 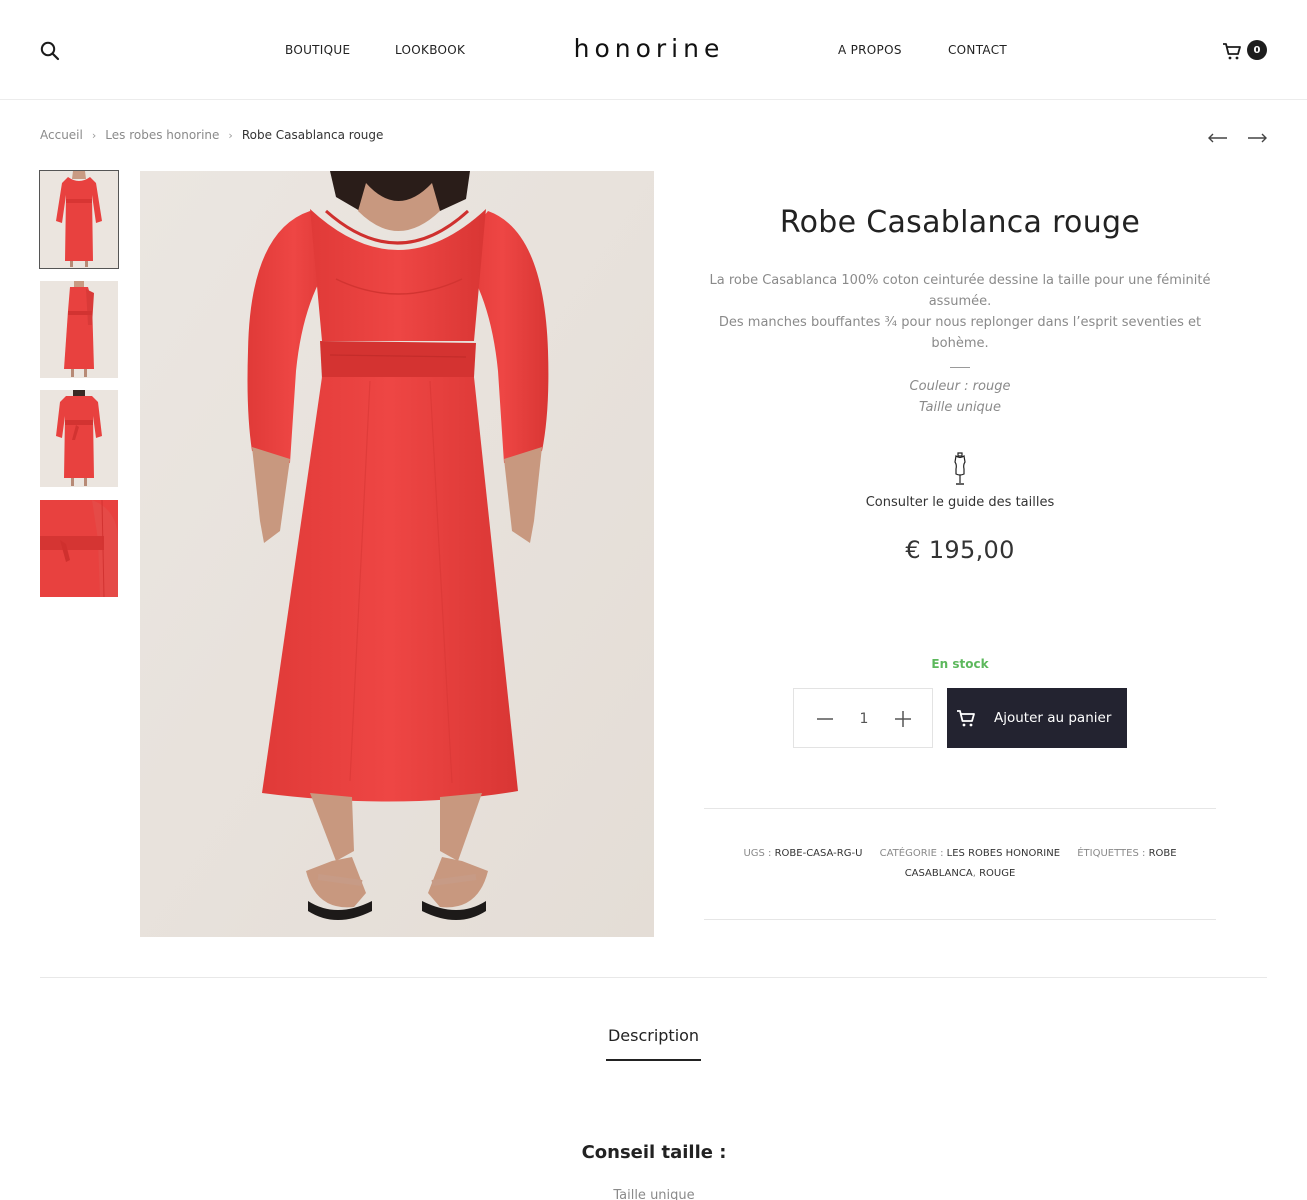 I want to click on size-guide-link: Consulter le guide des tailles, so click(x=960, y=481).